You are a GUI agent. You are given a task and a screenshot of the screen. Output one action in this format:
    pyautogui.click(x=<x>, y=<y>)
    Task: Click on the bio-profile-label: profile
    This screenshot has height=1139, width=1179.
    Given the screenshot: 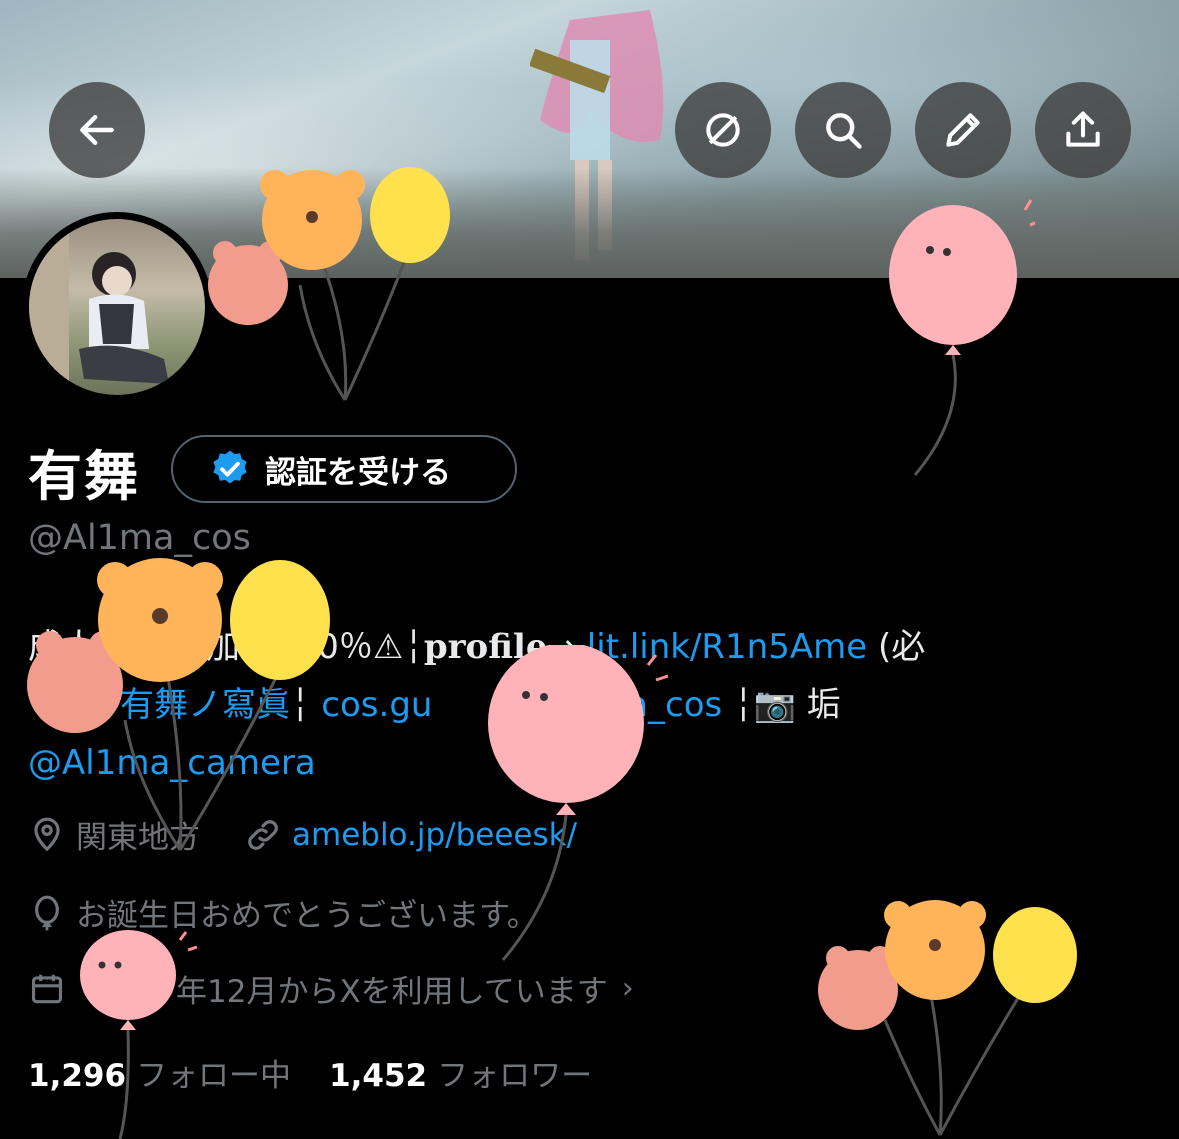 What is the action you would take?
    pyautogui.click(x=485, y=647)
    